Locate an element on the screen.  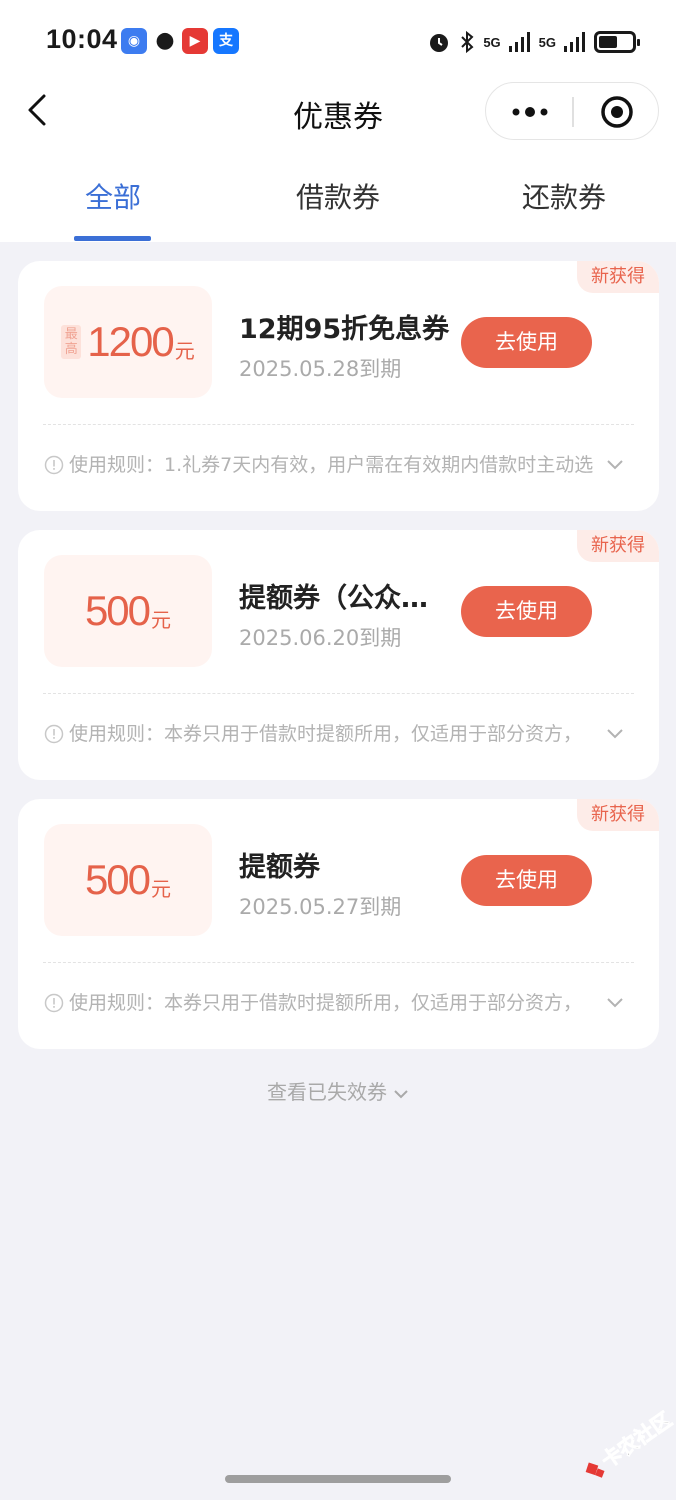
home-indicator is located at coordinates (338, 1479).